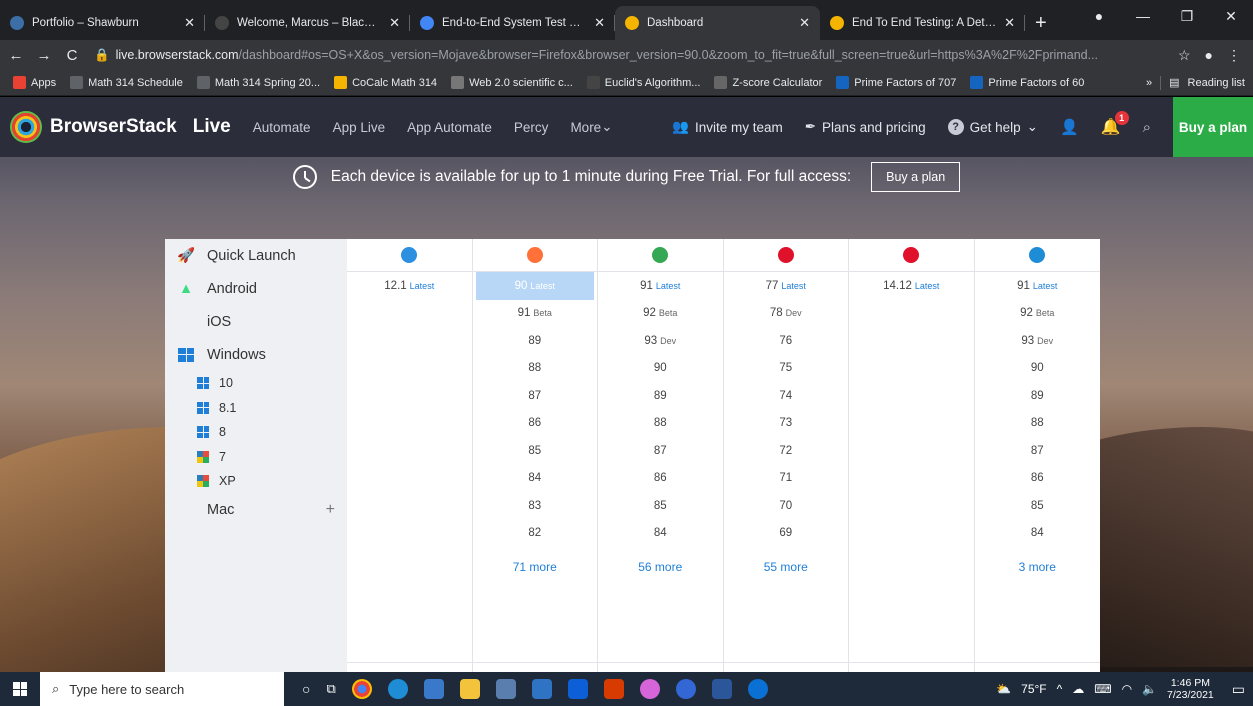 The width and height of the screenshot is (1253, 706). Describe the element at coordinates (585, 127) in the screenshot. I see `nav-more: More` at that location.